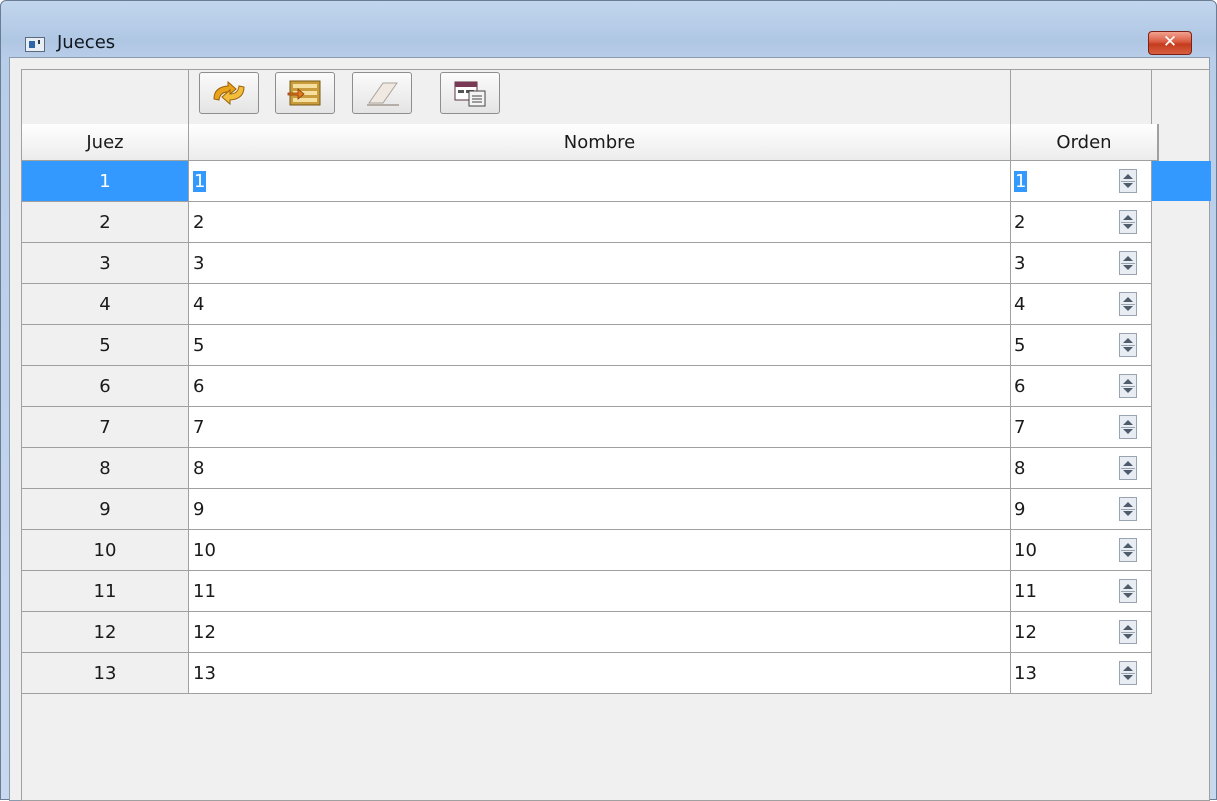  What do you see at coordinates (1081, 468) in the screenshot?
I see `orden-spinbox: 8` at bounding box center [1081, 468].